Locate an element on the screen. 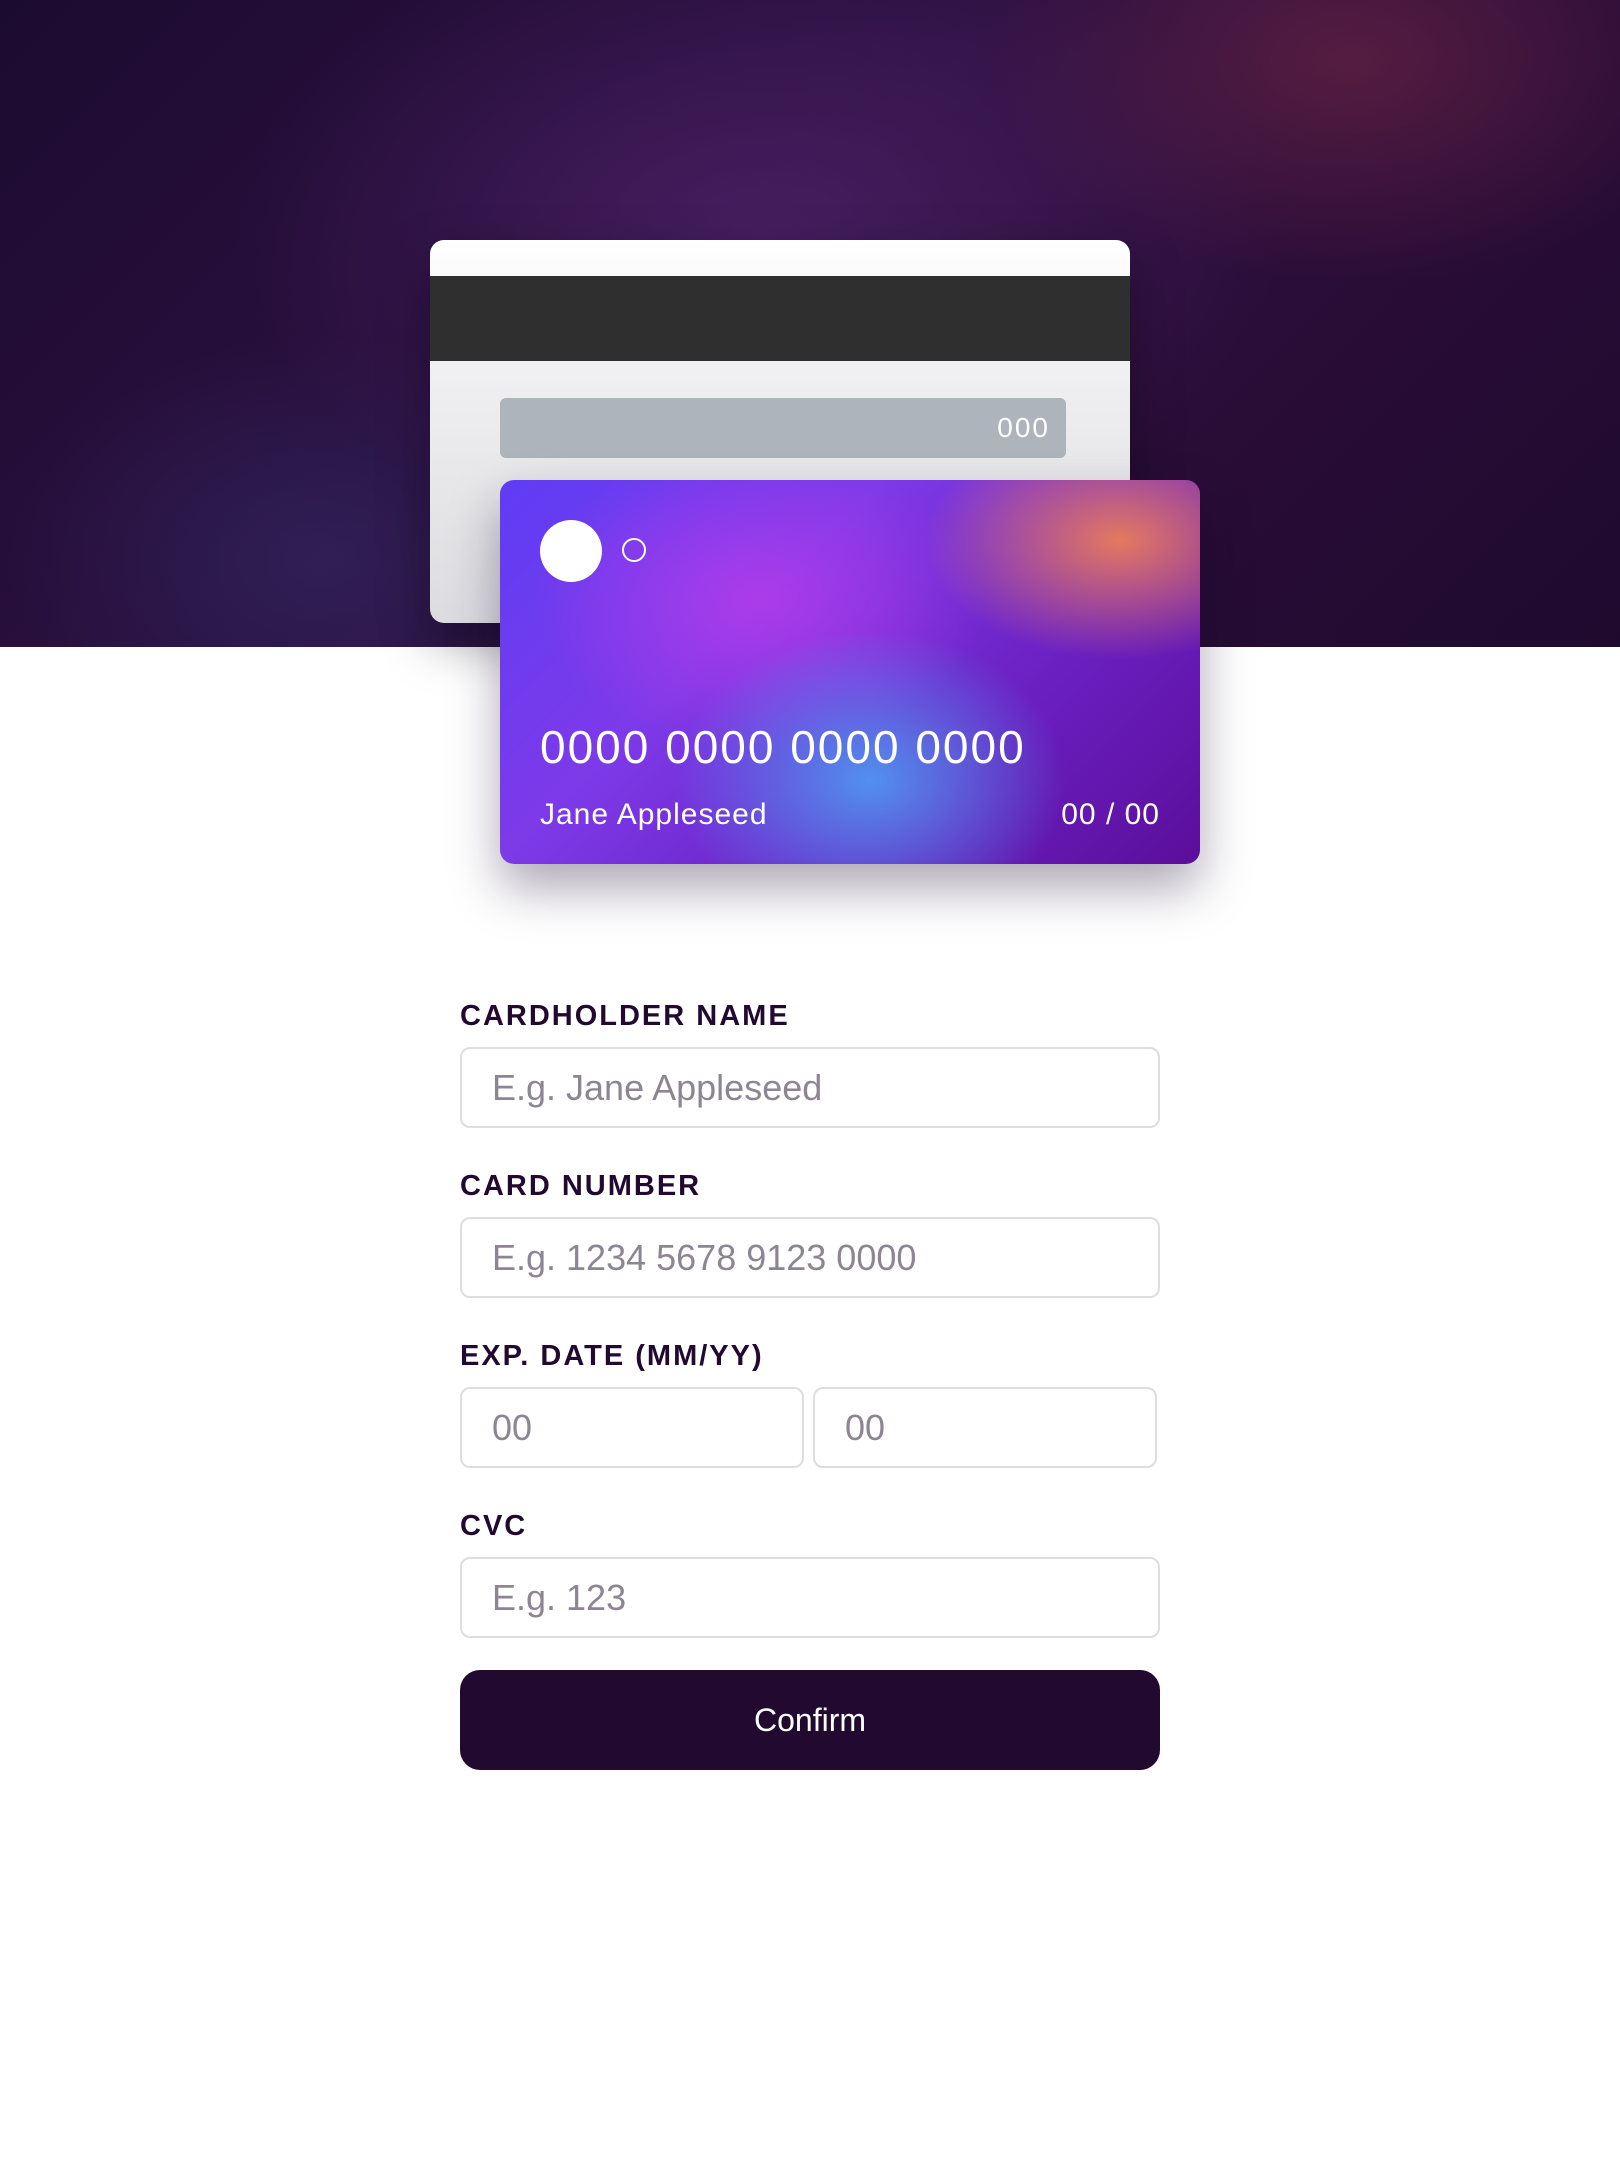 The width and height of the screenshot is (1620, 2160). cardholder-name-label: CARDHOLDER NAME is located at coordinates (625, 1016).